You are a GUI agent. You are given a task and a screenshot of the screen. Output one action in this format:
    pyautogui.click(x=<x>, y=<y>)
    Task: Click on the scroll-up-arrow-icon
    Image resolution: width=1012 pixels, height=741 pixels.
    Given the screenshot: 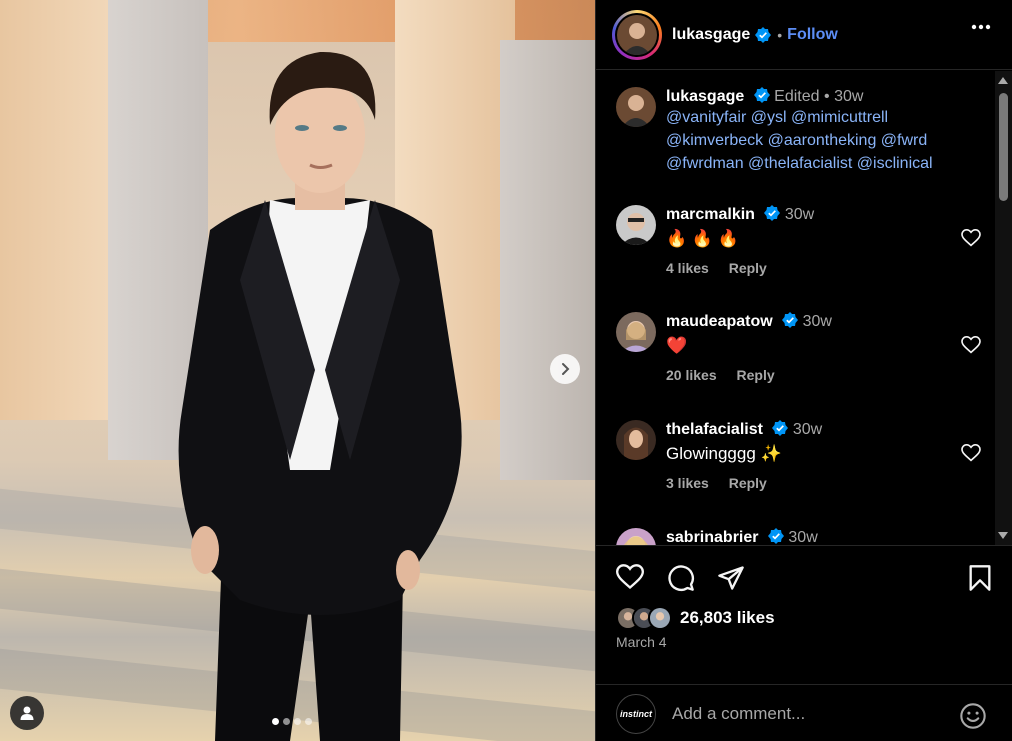 What is the action you would take?
    pyautogui.click(x=1003, y=80)
    